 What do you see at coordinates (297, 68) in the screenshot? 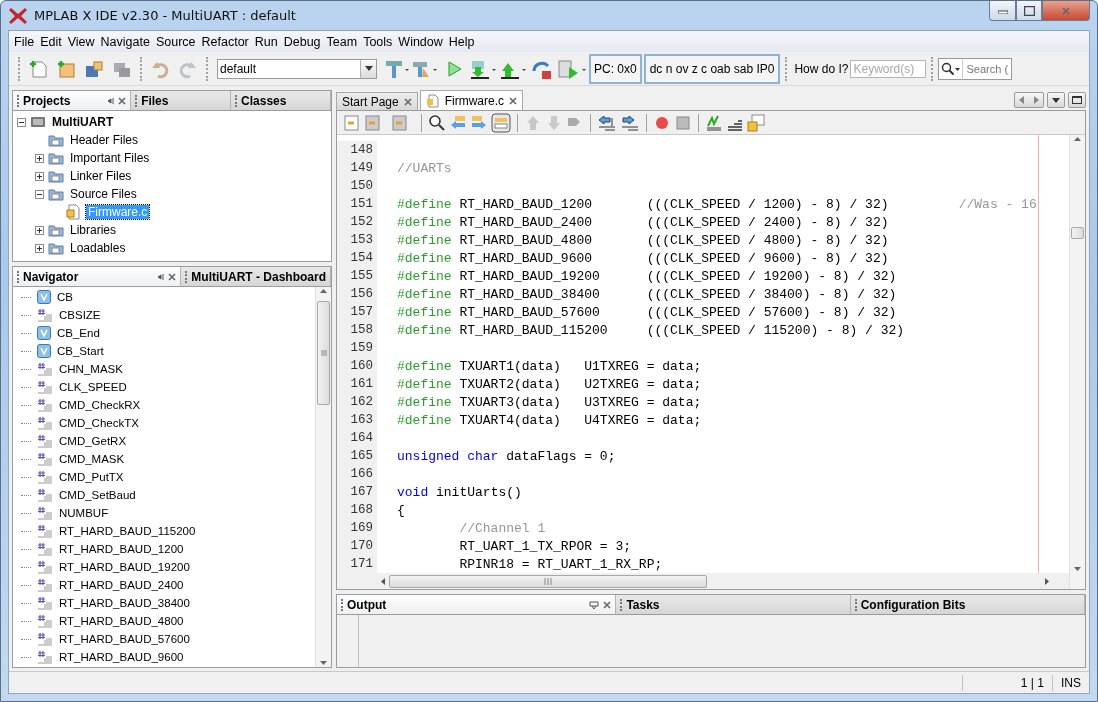
I see `configuration-dropdown: default` at bounding box center [297, 68].